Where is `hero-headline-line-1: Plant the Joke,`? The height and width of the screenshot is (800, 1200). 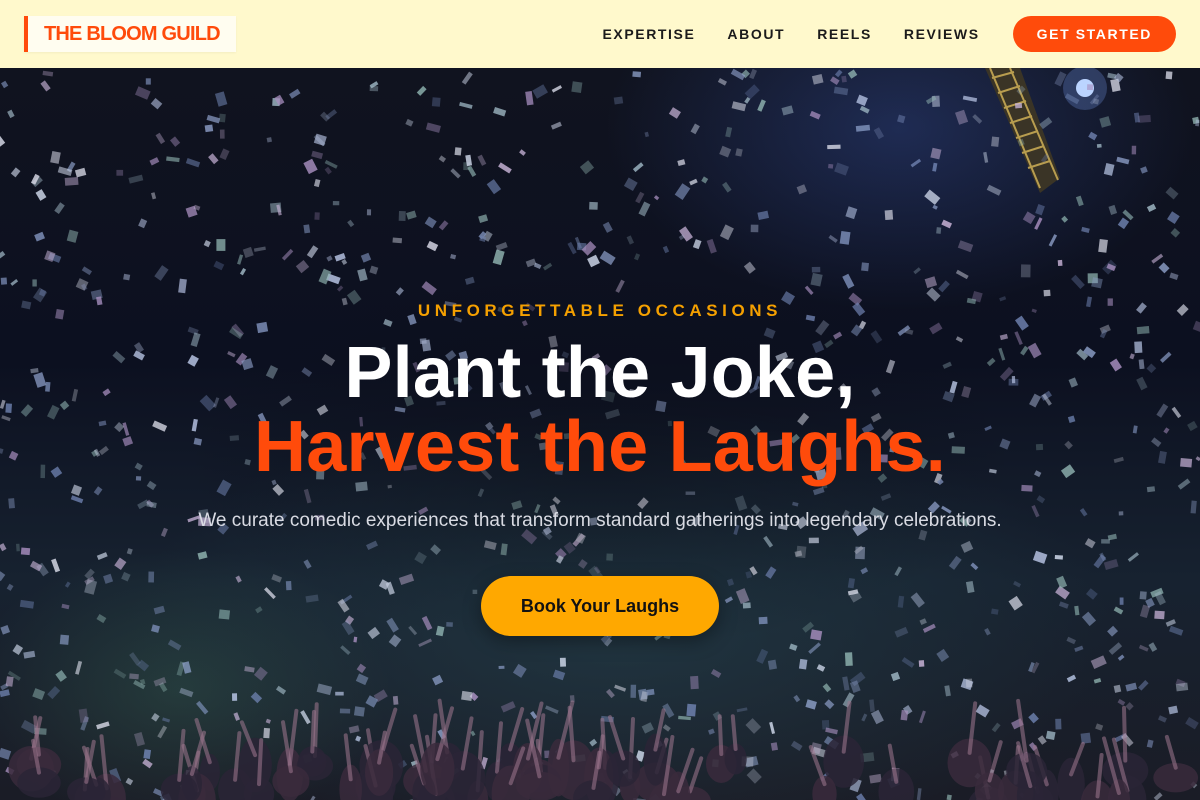 hero-headline-line-1: Plant the Joke, is located at coordinates (600, 373).